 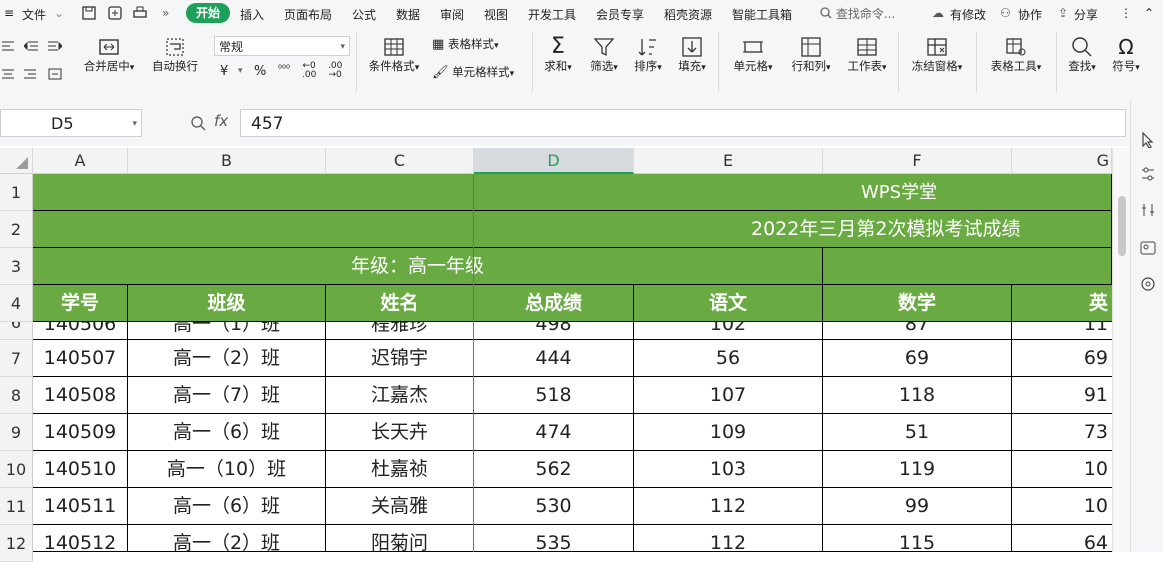 What do you see at coordinates (917, 395) in the screenshot?
I see `table-cell: 118` at bounding box center [917, 395].